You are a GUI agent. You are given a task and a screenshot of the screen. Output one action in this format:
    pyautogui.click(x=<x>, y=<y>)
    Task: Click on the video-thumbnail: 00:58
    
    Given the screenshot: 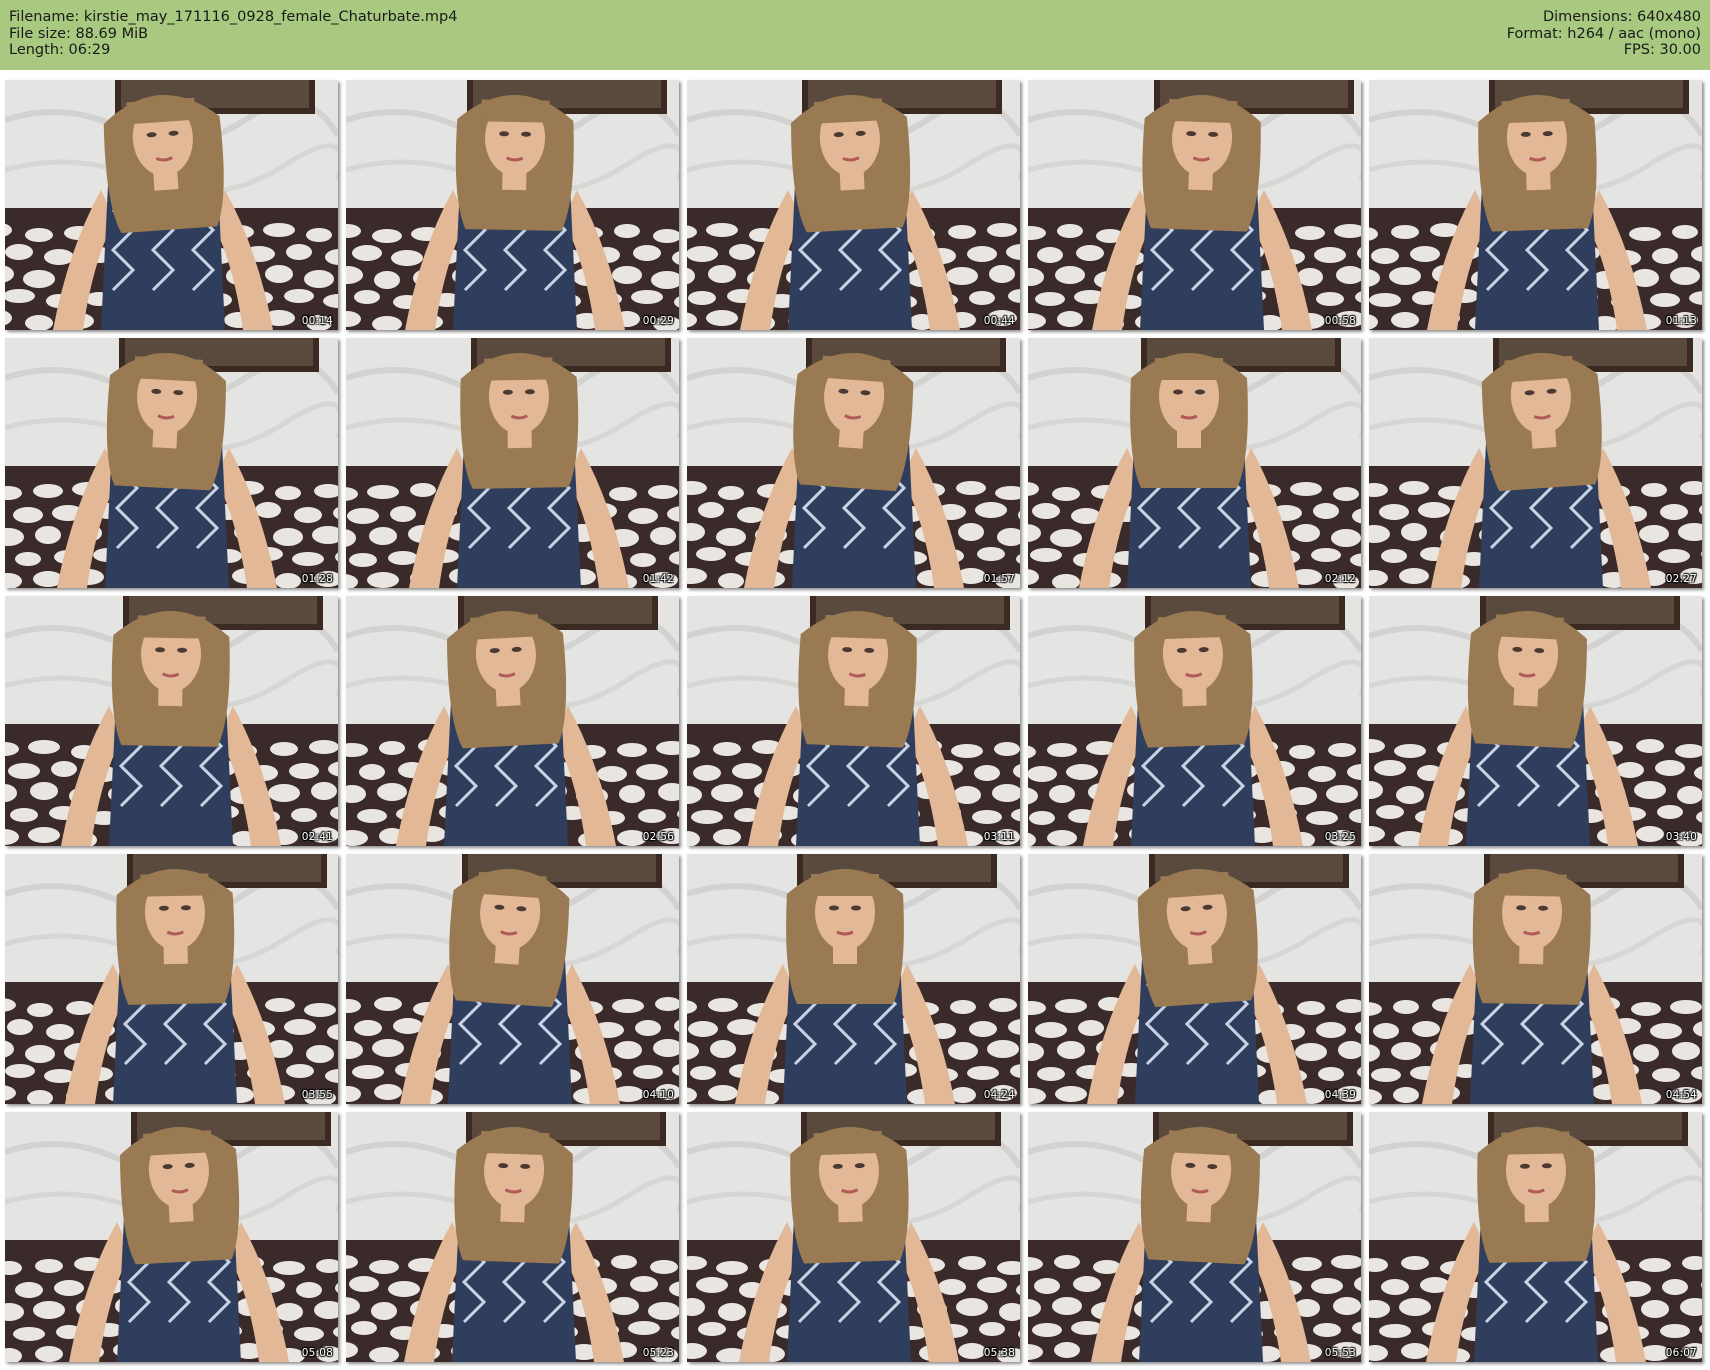 What is the action you would take?
    pyautogui.click(x=1194, y=205)
    